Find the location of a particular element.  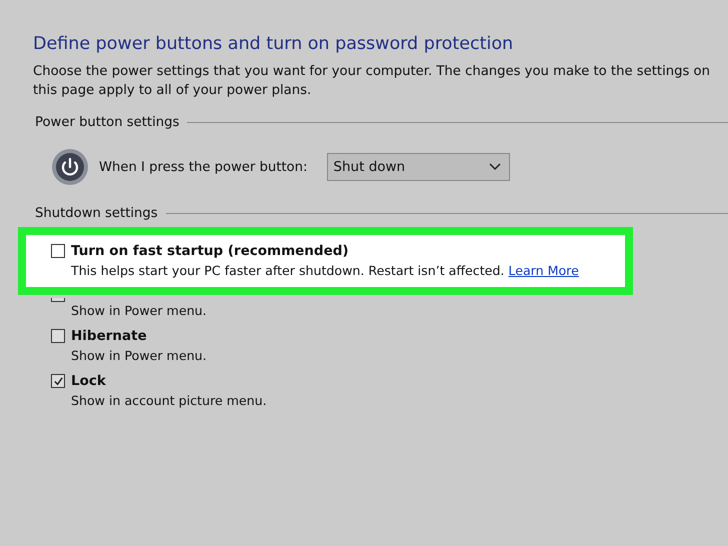

intro-text: Choose the power settings that you want for your computer. The changes you make to the settings on this page apply to all of your power plans. is located at coordinates (372, 81).